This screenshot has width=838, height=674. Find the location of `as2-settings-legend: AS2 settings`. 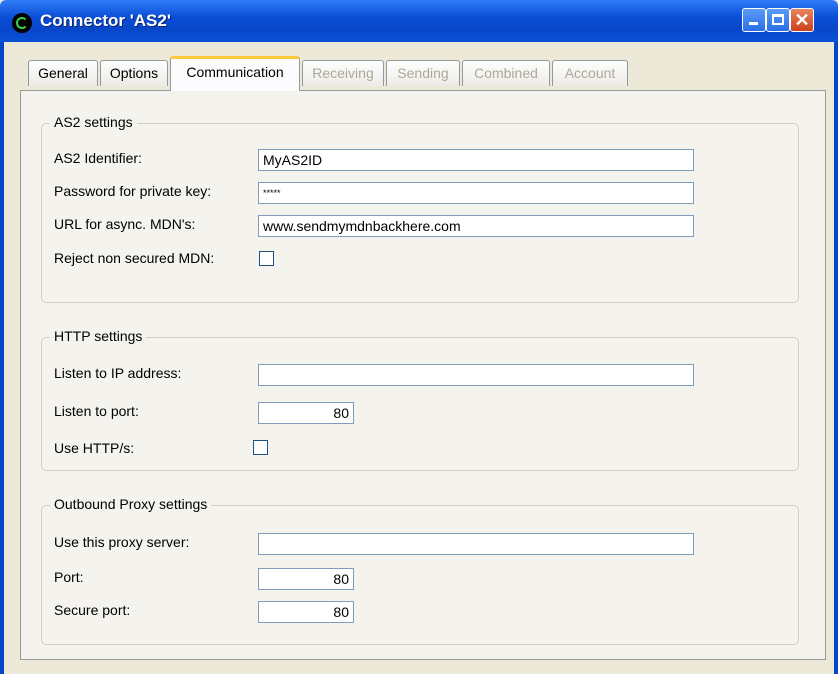

as2-settings-legend: AS2 settings is located at coordinates (93, 122).